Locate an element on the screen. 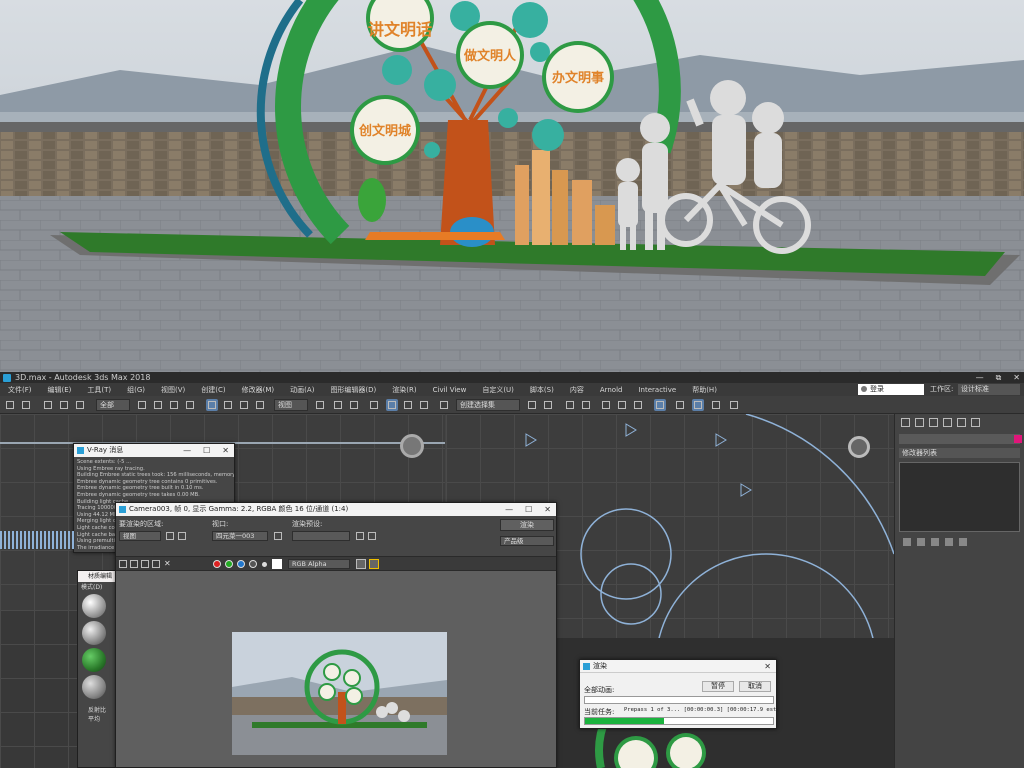  place-icon is located at coordinates (260, 405).